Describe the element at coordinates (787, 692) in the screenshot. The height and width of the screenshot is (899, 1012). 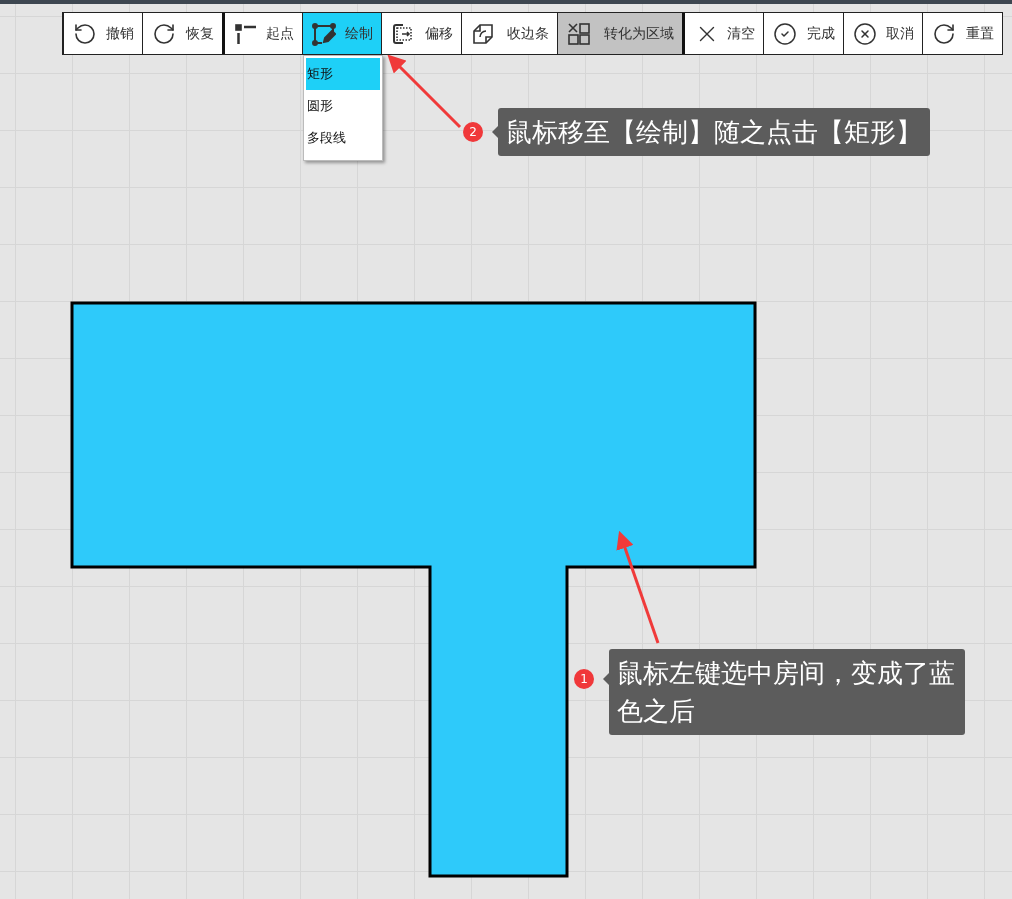
I see `annotation-text: 鼠标左键选中房间，变成了蓝色之后` at that location.